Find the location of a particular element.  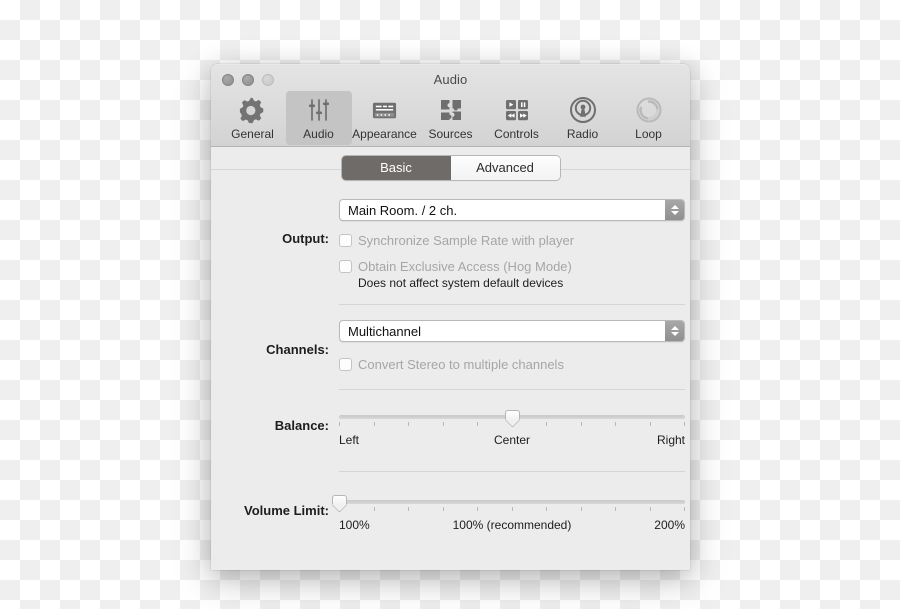

convert-stereo-checkbox is located at coordinates (345, 364).